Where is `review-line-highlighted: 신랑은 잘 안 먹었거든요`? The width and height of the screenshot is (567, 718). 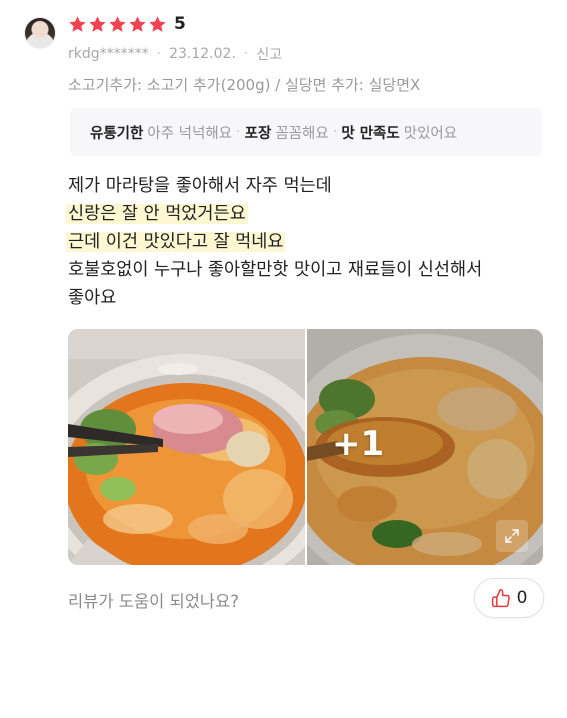 review-line-highlighted: 신랑은 잘 안 먹었거든요 is located at coordinates (157, 214).